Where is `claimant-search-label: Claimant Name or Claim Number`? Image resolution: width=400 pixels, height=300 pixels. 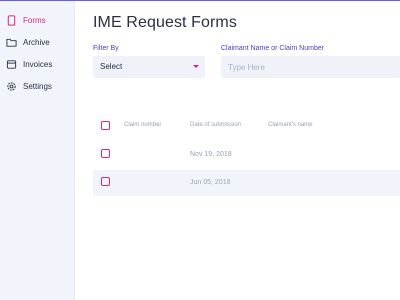 claimant-search-label: Claimant Name or Claim Number is located at coordinates (273, 48).